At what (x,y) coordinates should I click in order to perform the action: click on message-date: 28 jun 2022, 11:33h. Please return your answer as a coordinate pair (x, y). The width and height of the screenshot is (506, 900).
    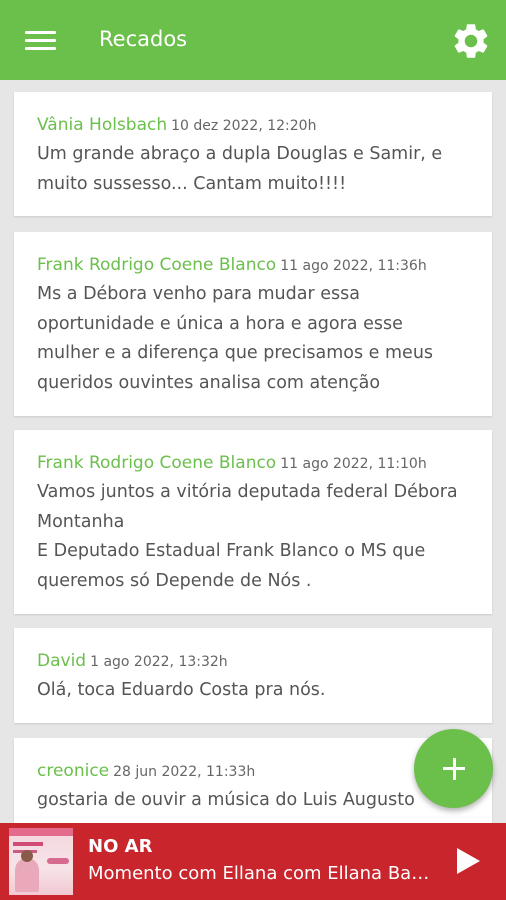
    Looking at the image, I should click on (184, 772).